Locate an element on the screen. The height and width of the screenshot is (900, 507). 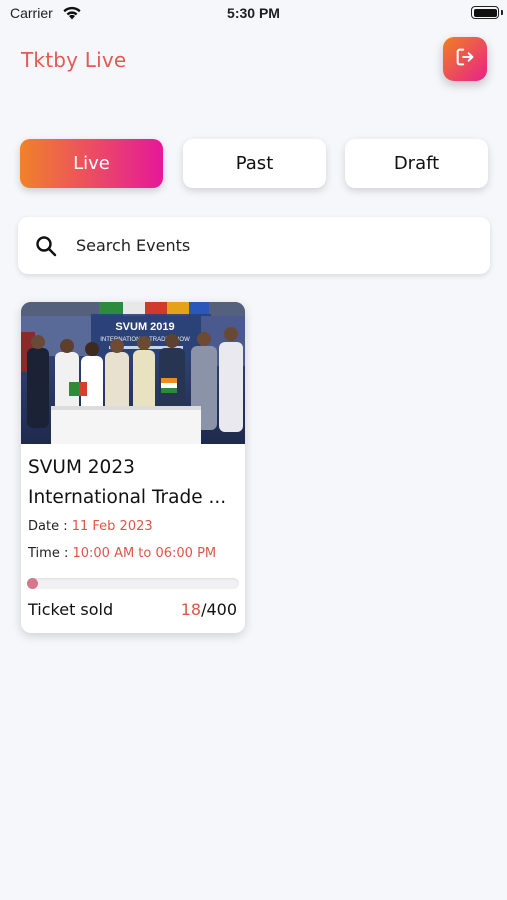
logout-button is located at coordinates (465, 59).